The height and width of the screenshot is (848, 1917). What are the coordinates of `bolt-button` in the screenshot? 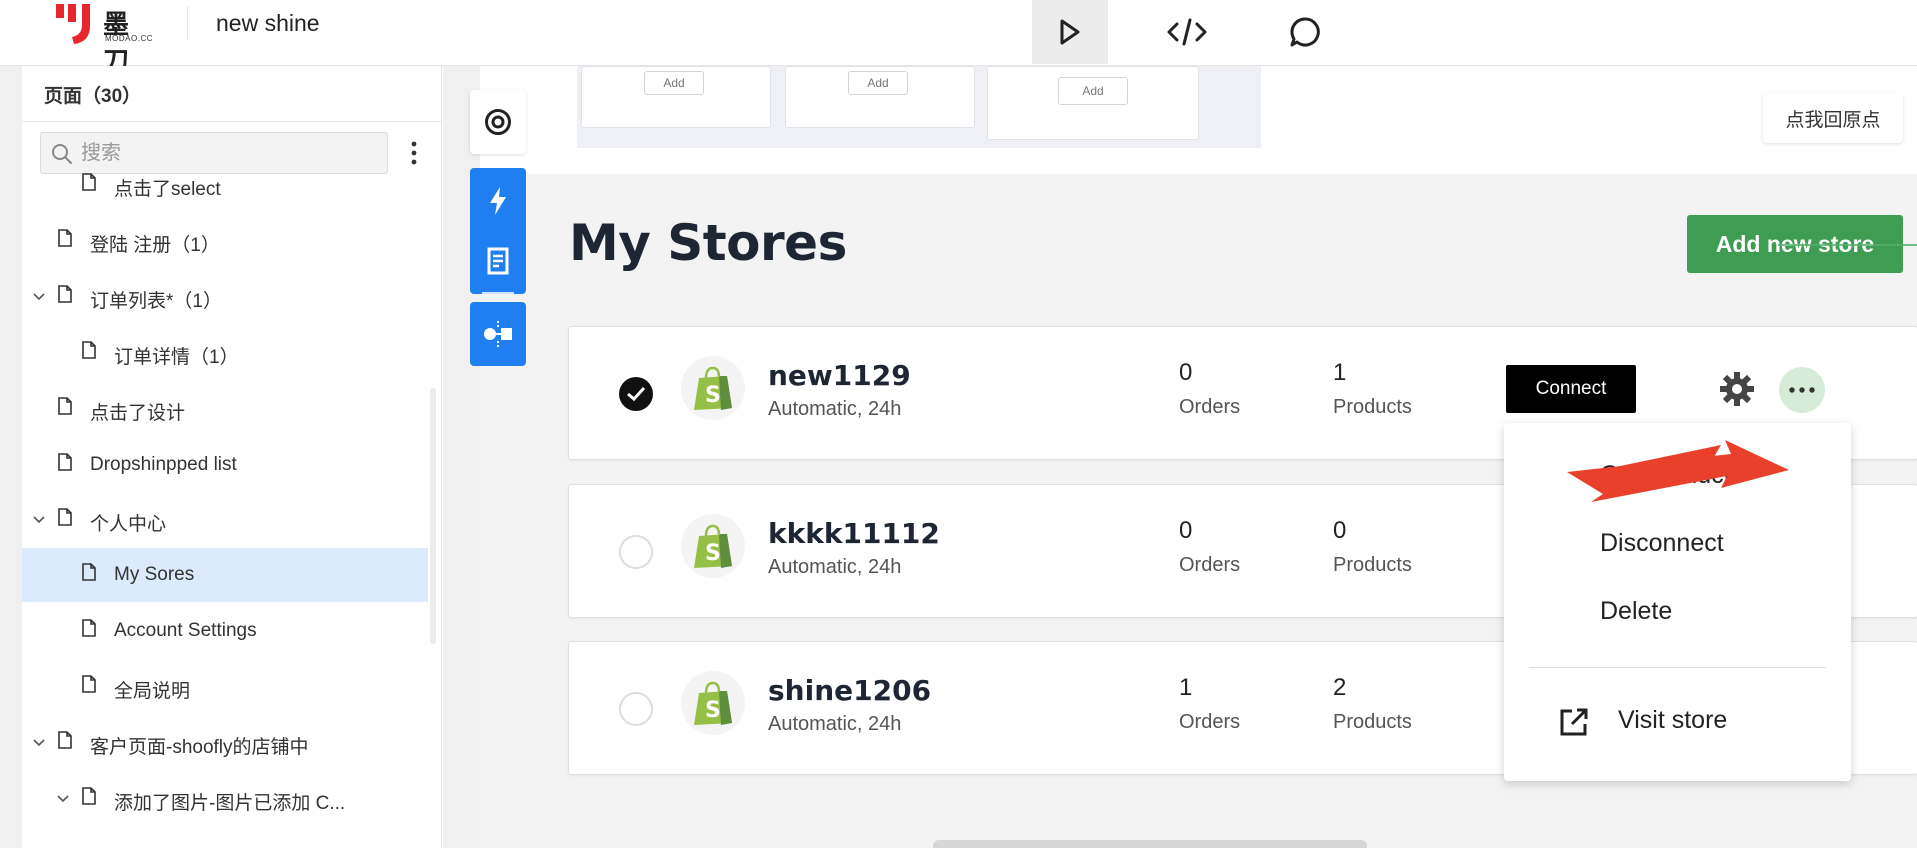 It's located at (498, 201).